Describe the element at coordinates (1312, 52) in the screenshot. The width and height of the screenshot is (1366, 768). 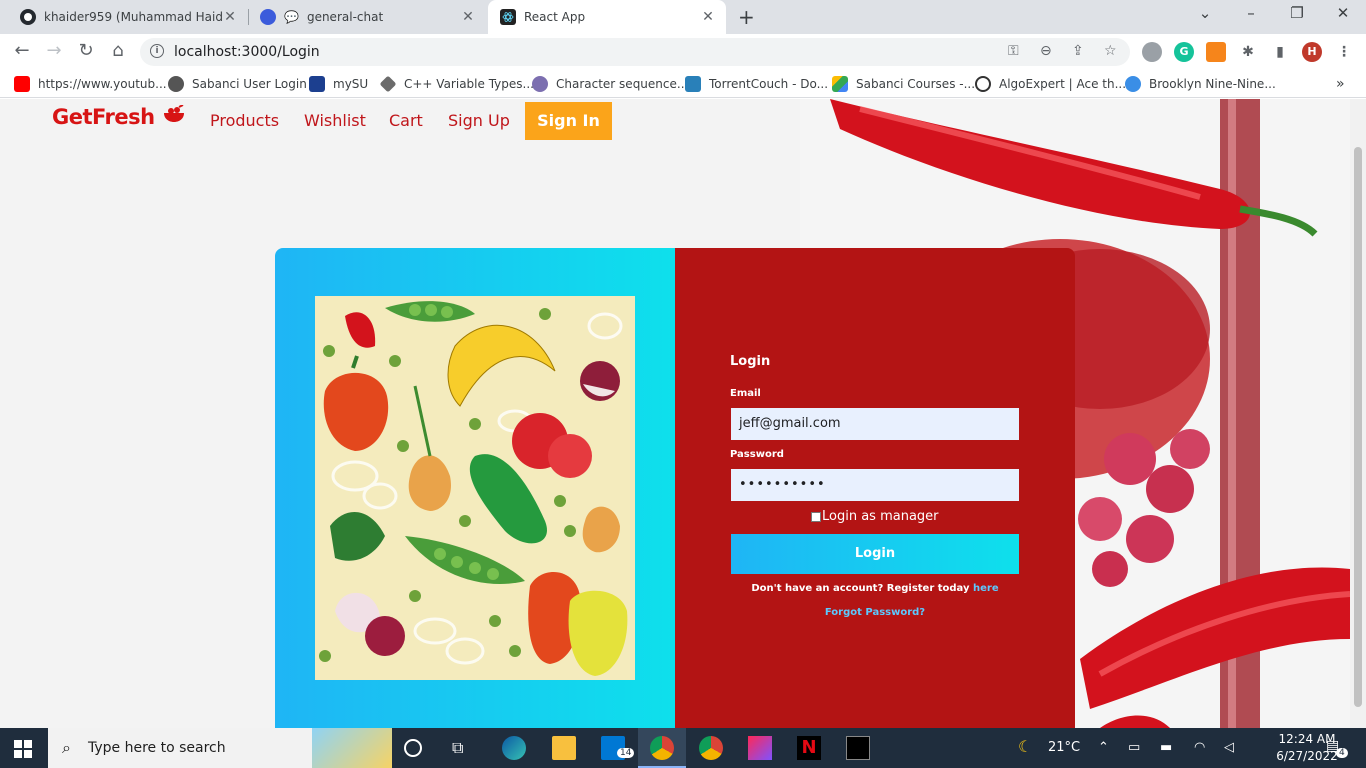
I see `profile-avatar: H` at that location.